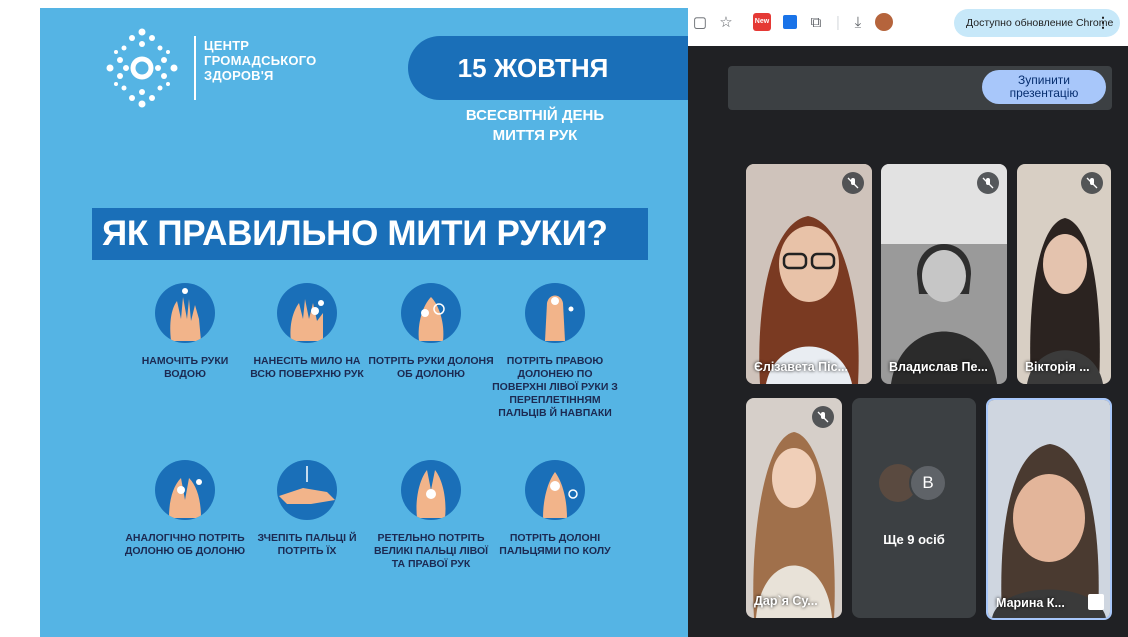 Image resolution: width=1128 pixels, height=637 pixels. I want to click on pin-icon, so click(1096, 602).